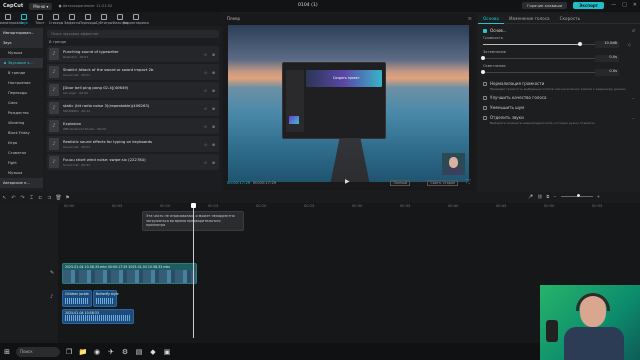  What do you see at coordinates (21, 73) in the screenshot?
I see `nav-item: В тренде` at bounding box center [21, 73].